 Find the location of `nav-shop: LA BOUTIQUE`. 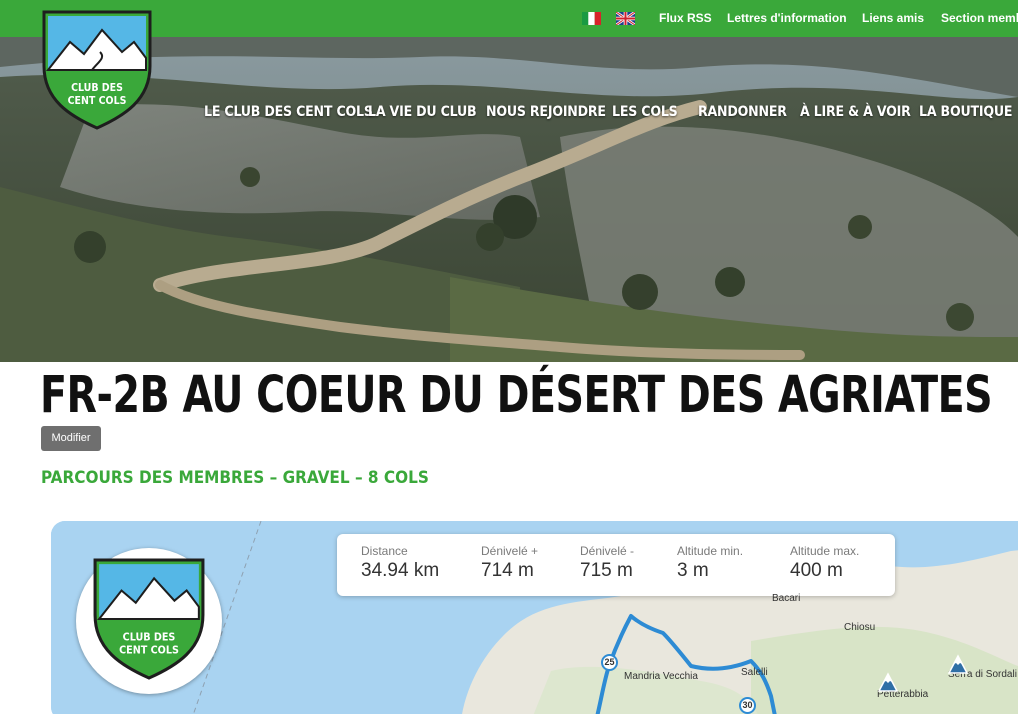

nav-shop: LA BOUTIQUE is located at coordinates (966, 112).